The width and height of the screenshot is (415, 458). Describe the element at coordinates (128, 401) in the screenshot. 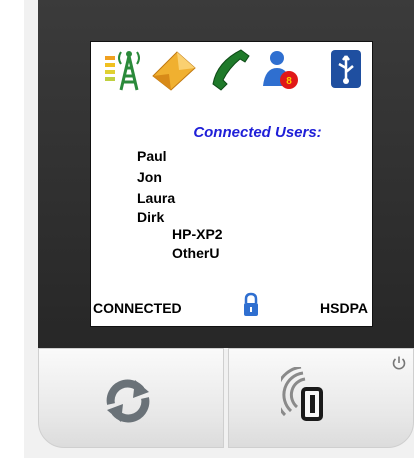

I see `refresh-icon` at that location.